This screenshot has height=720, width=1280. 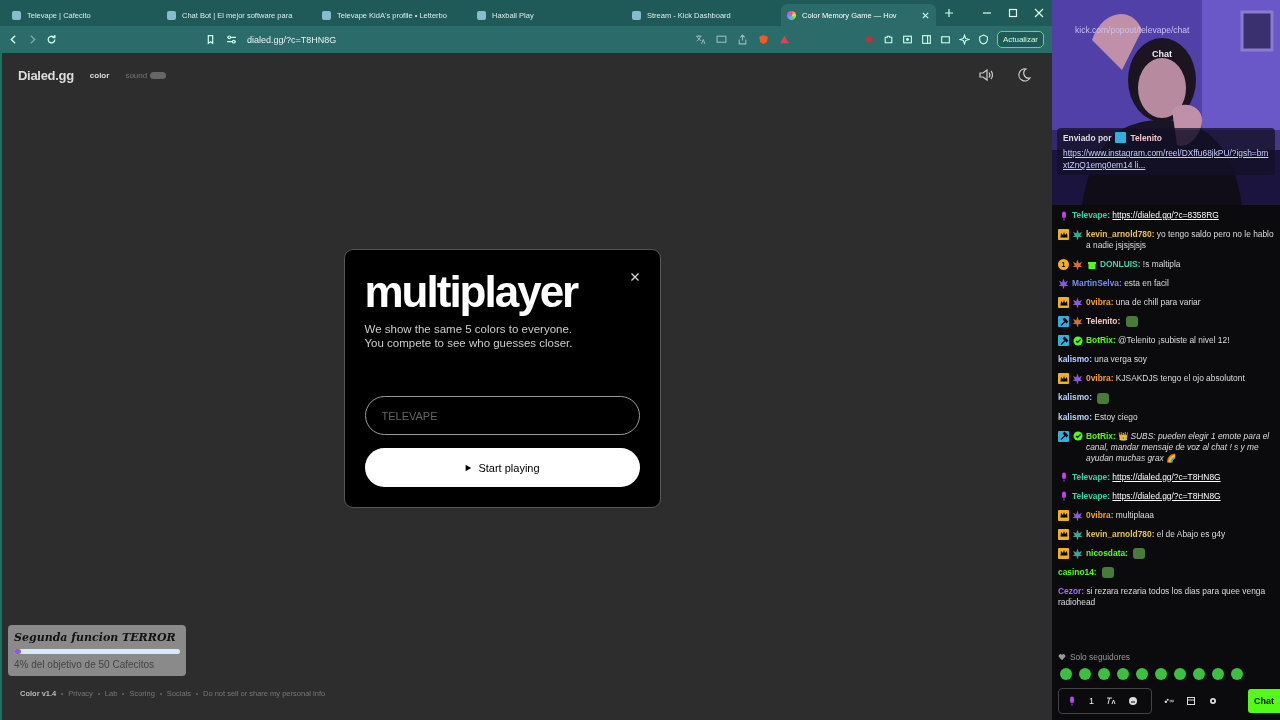 What do you see at coordinates (1111, 701) in the screenshot?
I see `translate-icon` at bounding box center [1111, 701].